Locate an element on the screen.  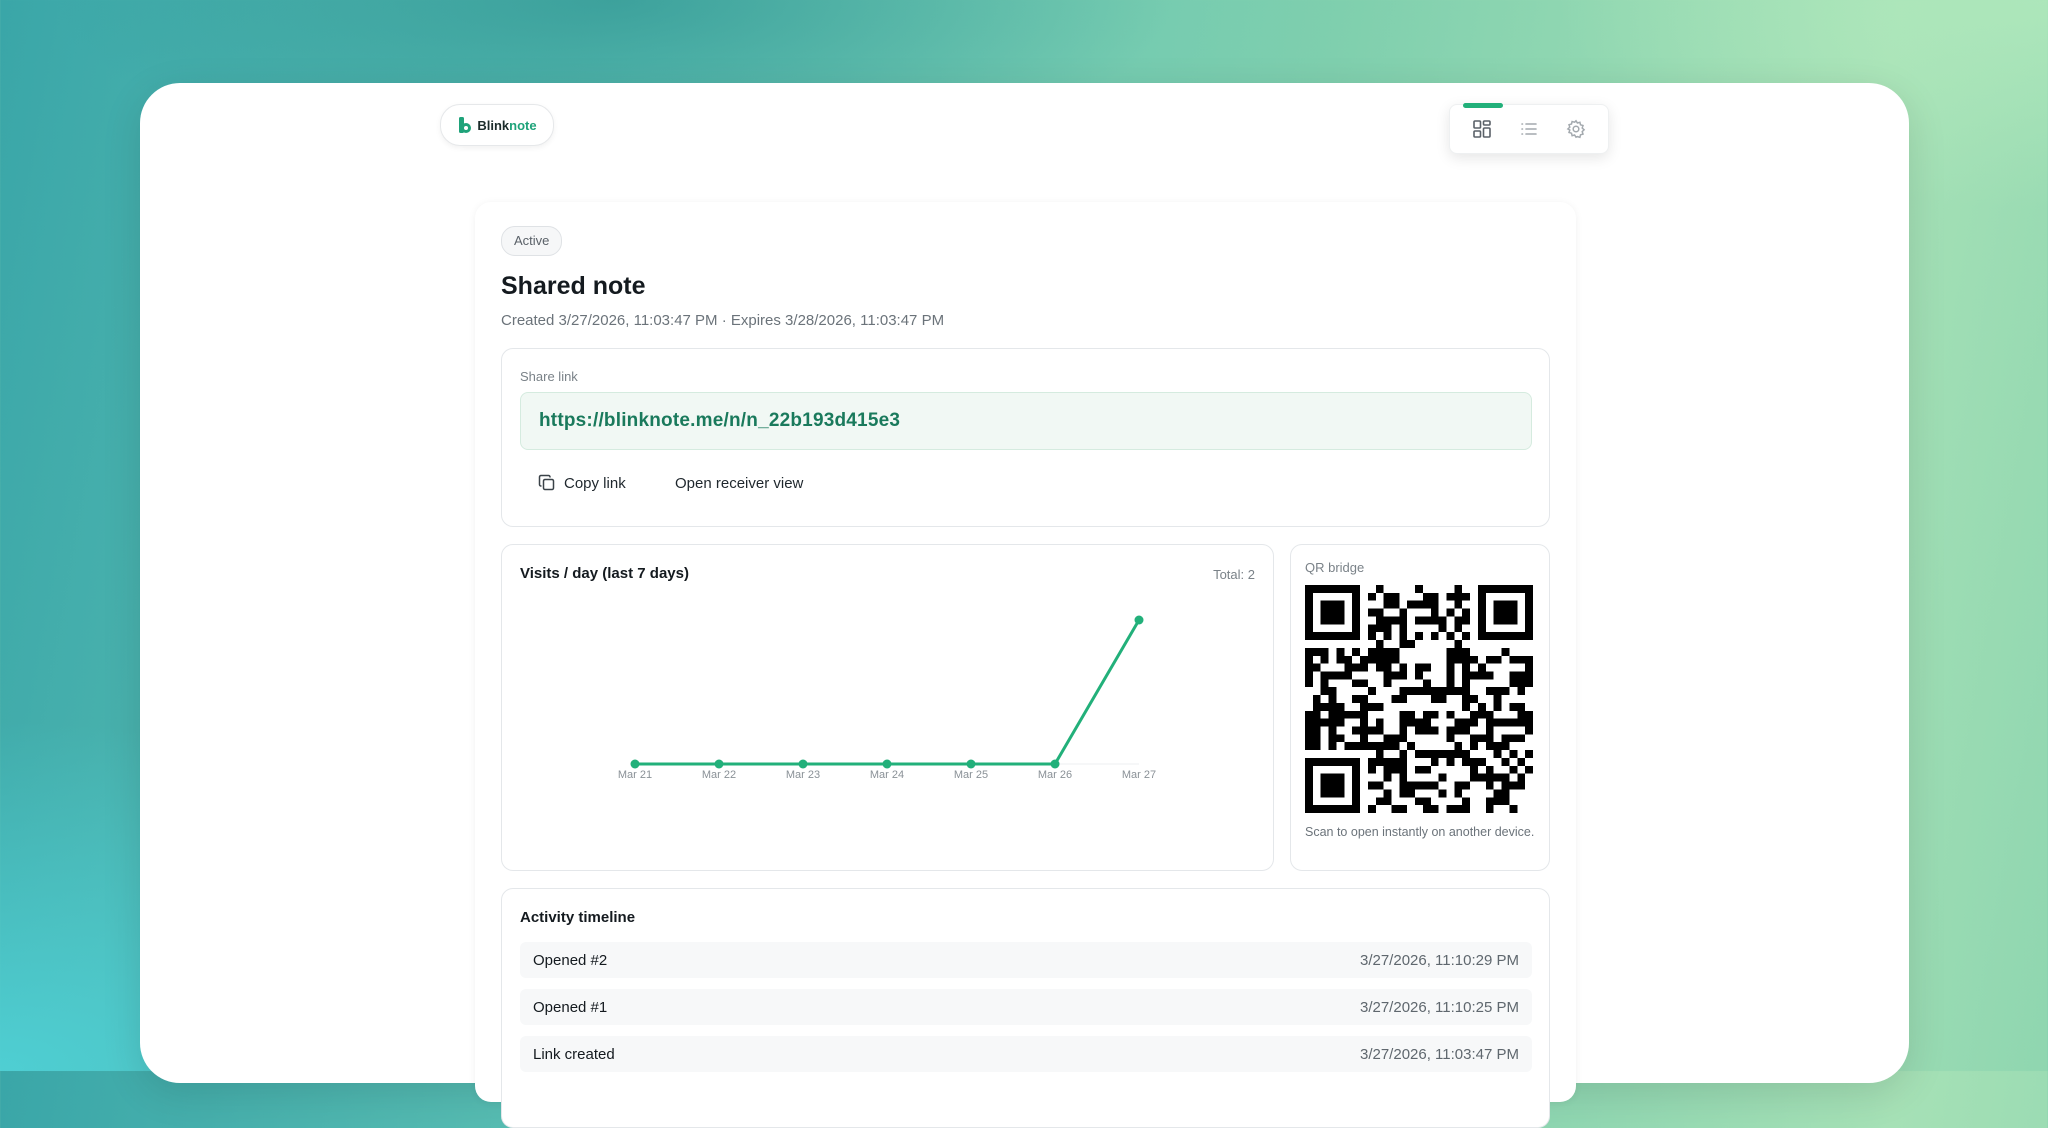
x-tick-label: Mar 27 is located at coordinates (1139, 775).